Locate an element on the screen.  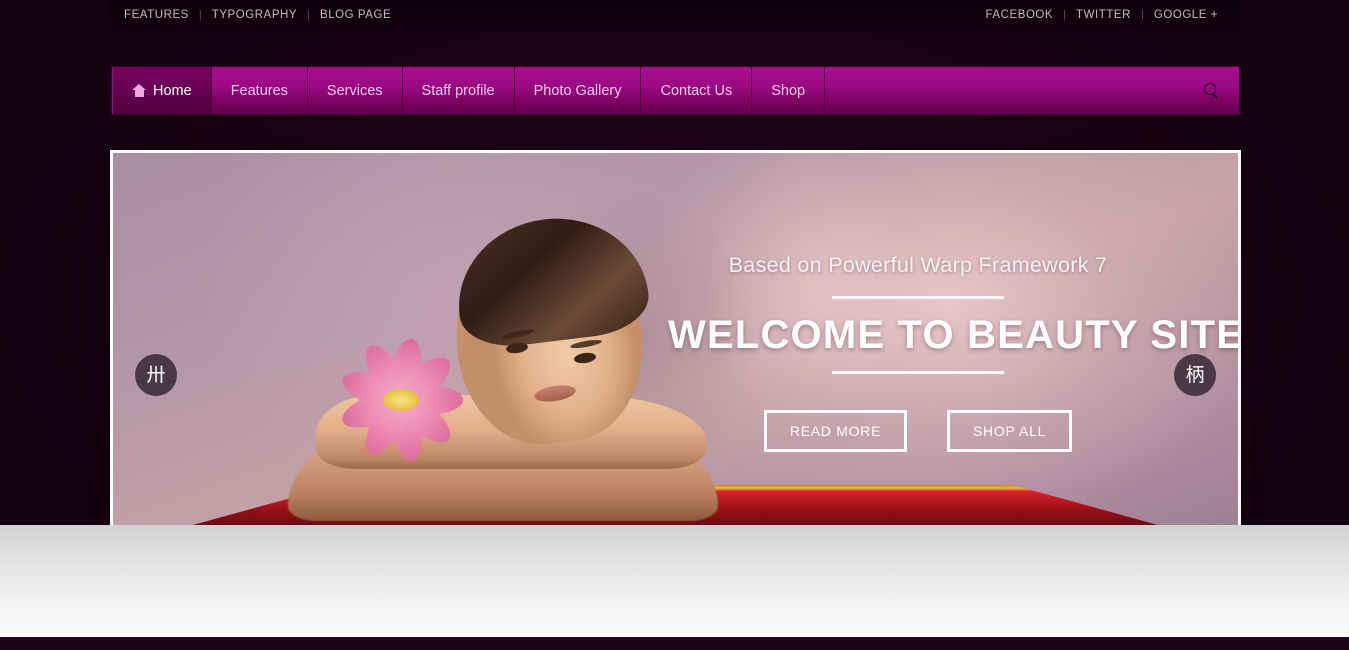
hero-title: WELCOME TO BEAUTY SITE is located at coordinates (953, 335).